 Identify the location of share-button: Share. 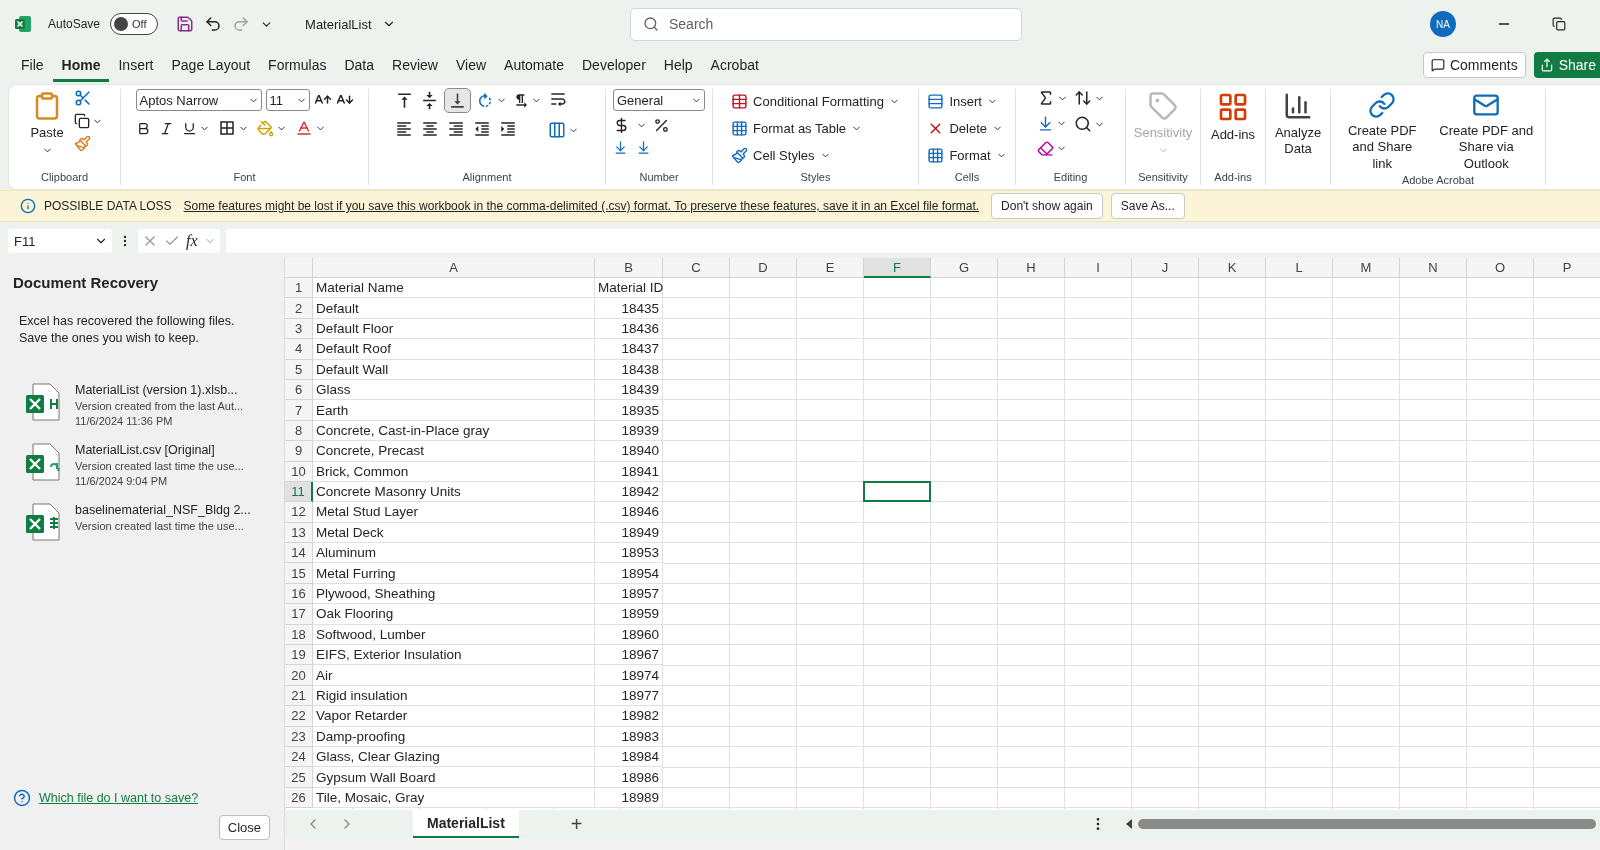
(1566, 65).